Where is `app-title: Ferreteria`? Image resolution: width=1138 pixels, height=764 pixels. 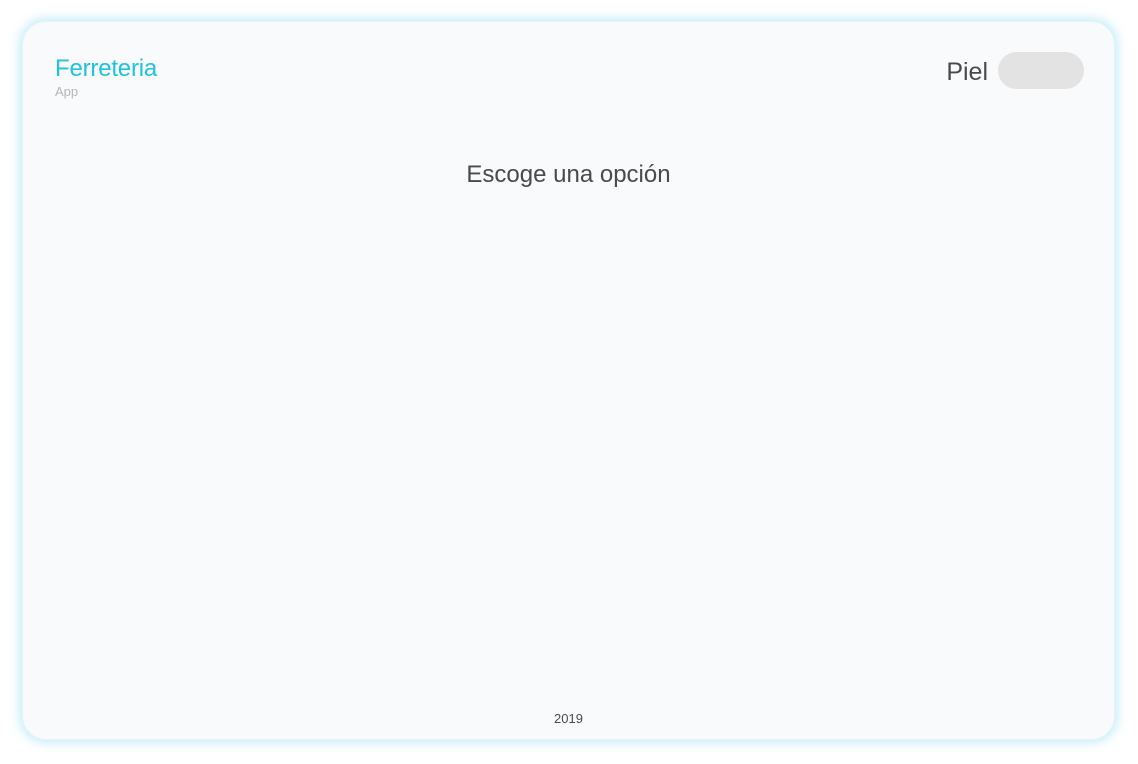
app-title: Ferreteria is located at coordinates (106, 68).